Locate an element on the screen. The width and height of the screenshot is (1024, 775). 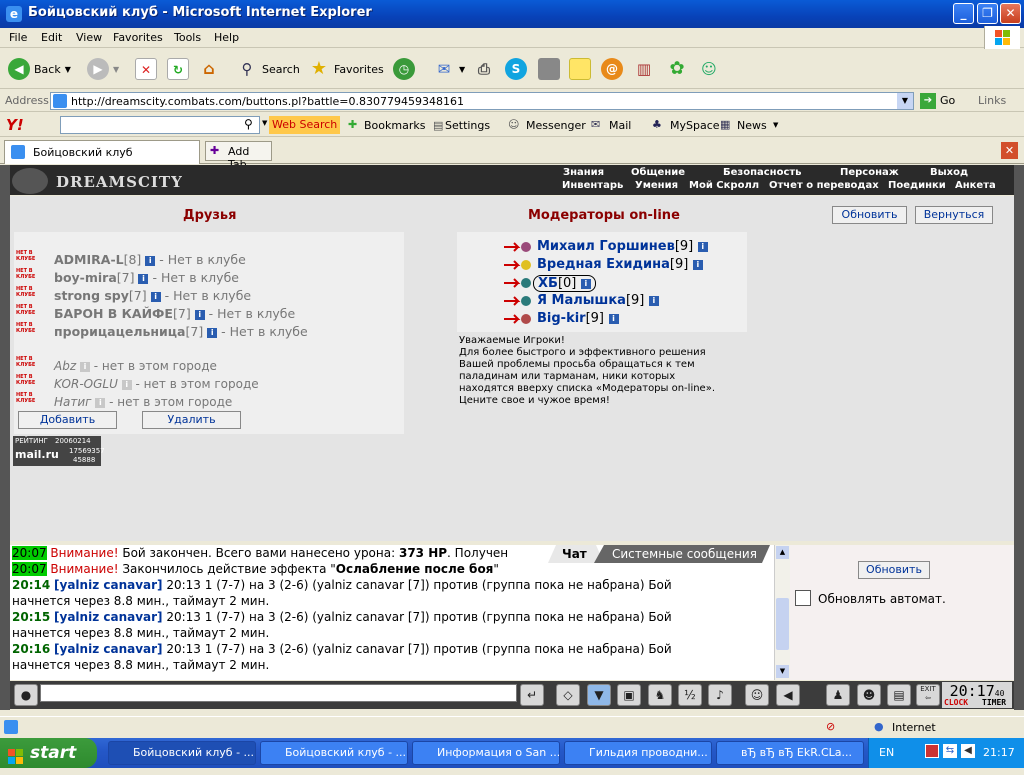
nav-security: Безопасность is located at coordinates (762, 173).